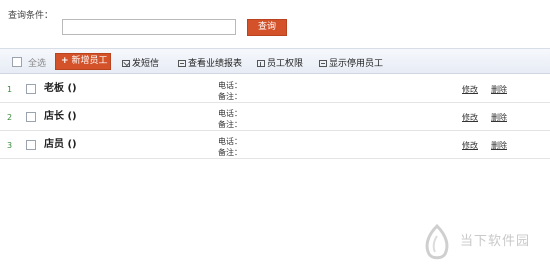 Image resolution: width=550 pixels, height=274 pixels. I want to click on show-disabled-label: 显示停用员工, so click(356, 64).